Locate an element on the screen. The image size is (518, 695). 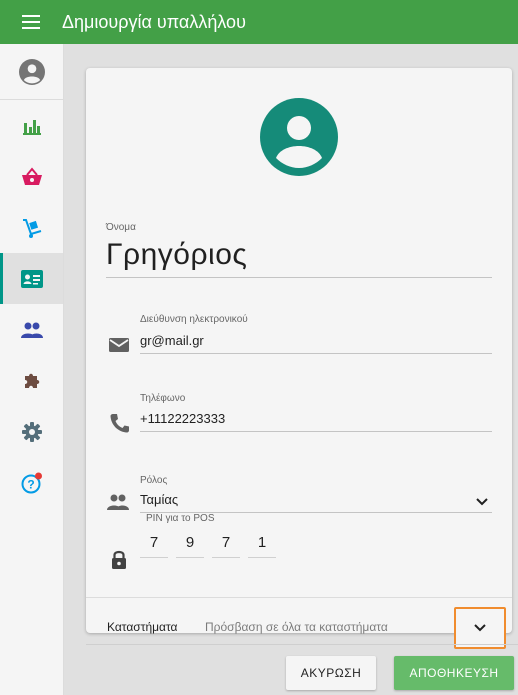
pin-digit-3: 7 is located at coordinates (226, 543).